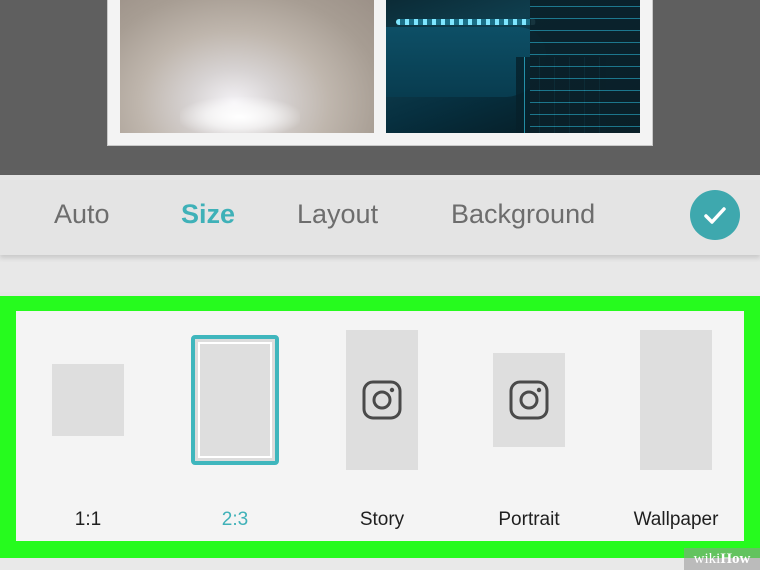  What do you see at coordinates (382, 519) in the screenshot?
I see `size-option-label-story: Story` at bounding box center [382, 519].